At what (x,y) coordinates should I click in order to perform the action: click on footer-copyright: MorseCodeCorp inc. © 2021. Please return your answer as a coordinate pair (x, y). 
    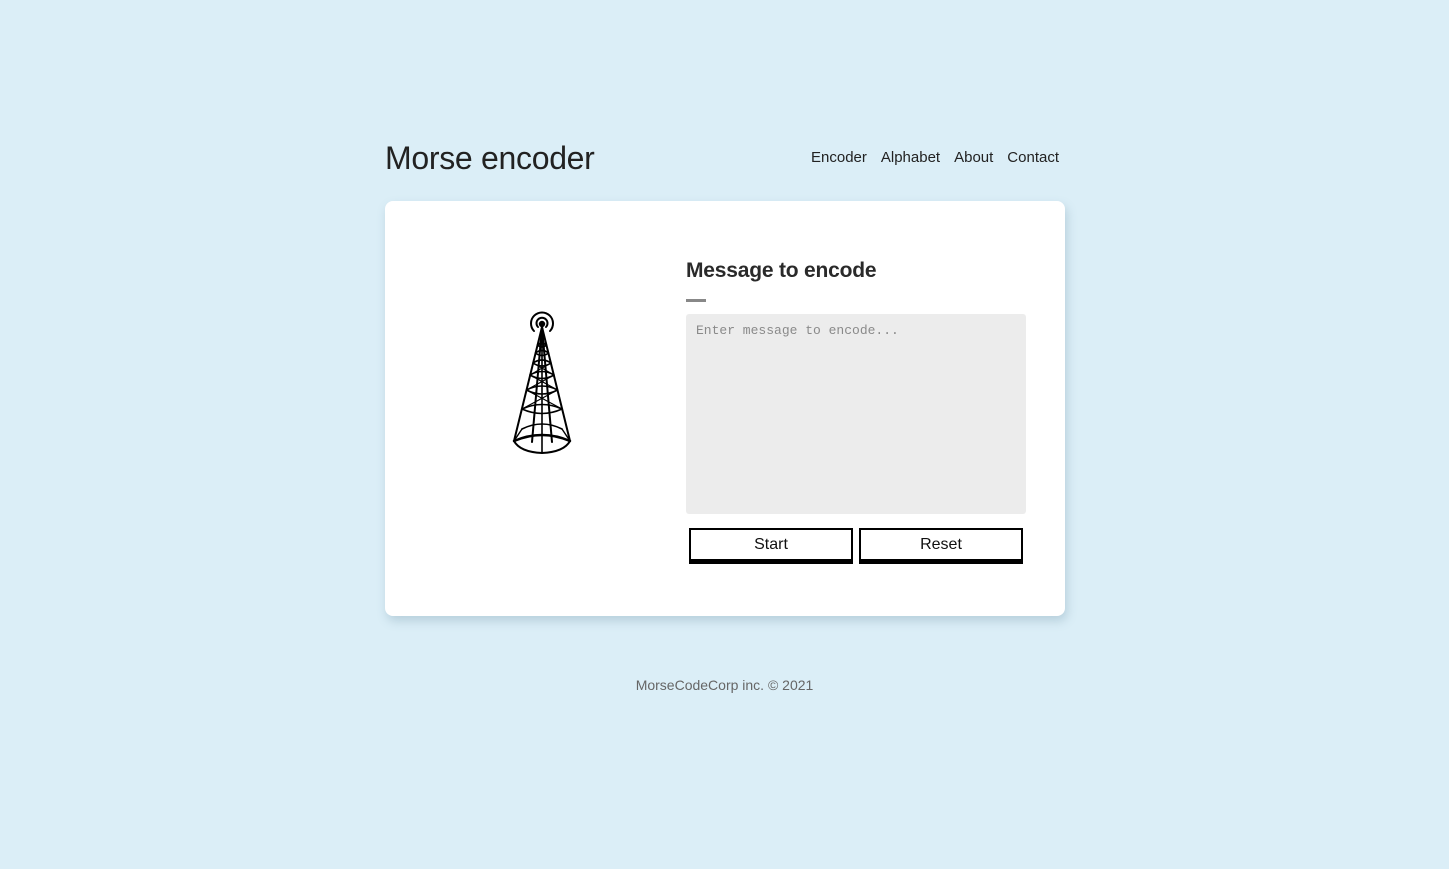
    Looking at the image, I should click on (724, 685).